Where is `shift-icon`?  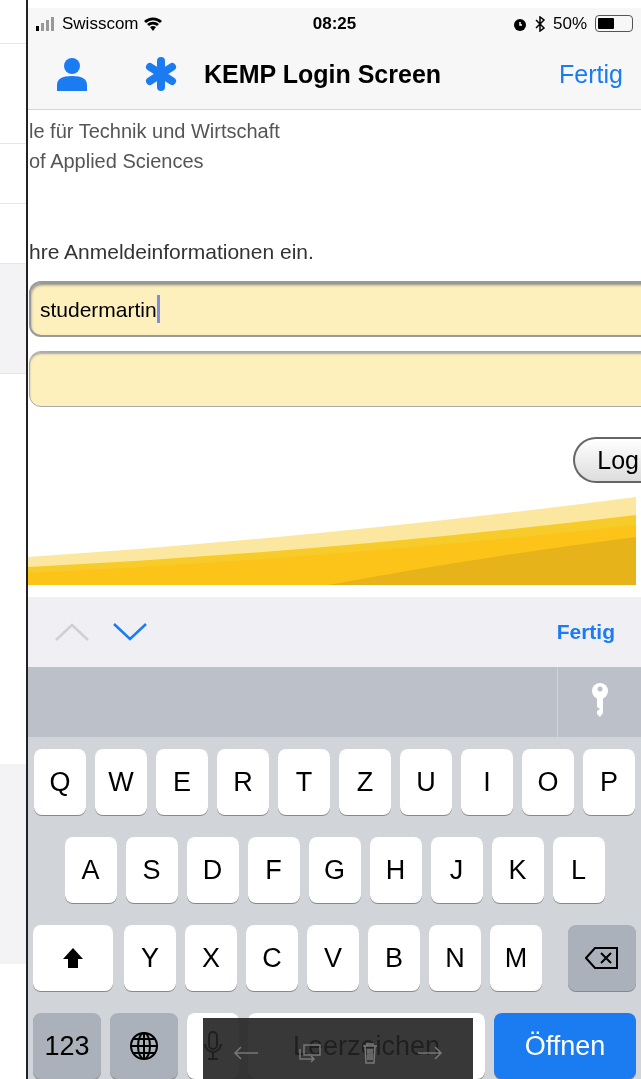 shift-icon is located at coordinates (73, 958).